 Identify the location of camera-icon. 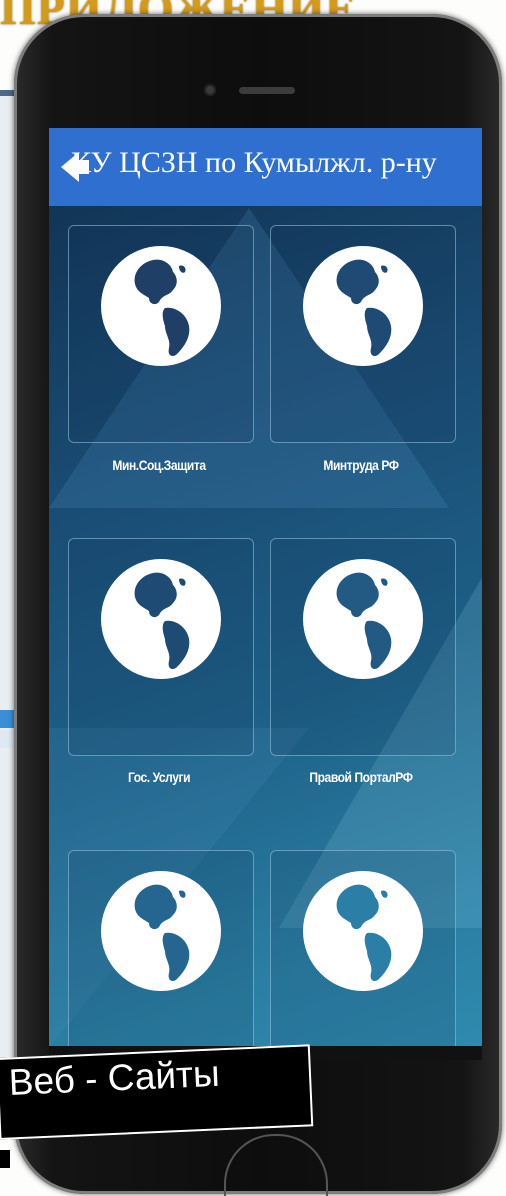
(210, 90).